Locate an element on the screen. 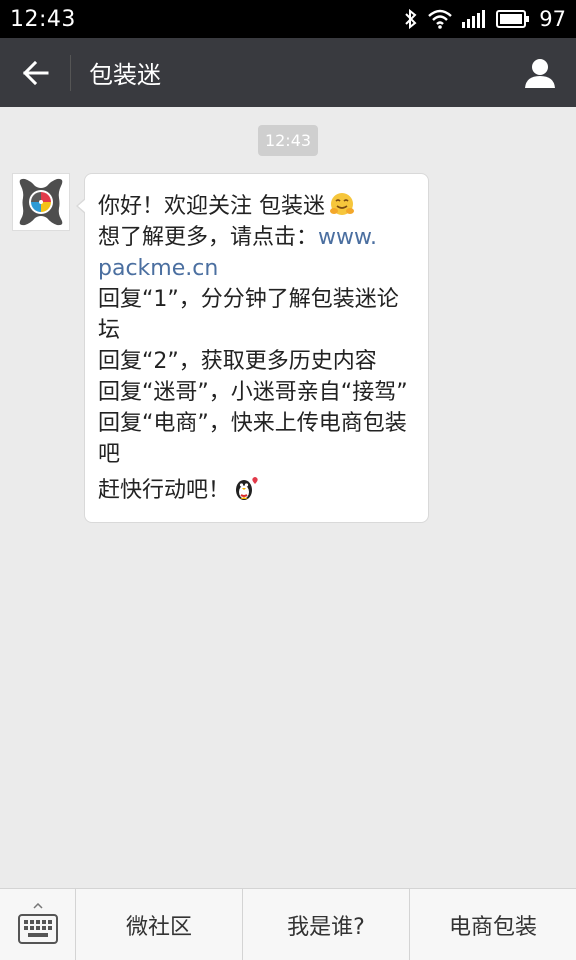 The width and height of the screenshot is (576, 960). status-icons: 97 is located at coordinates (484, 19).